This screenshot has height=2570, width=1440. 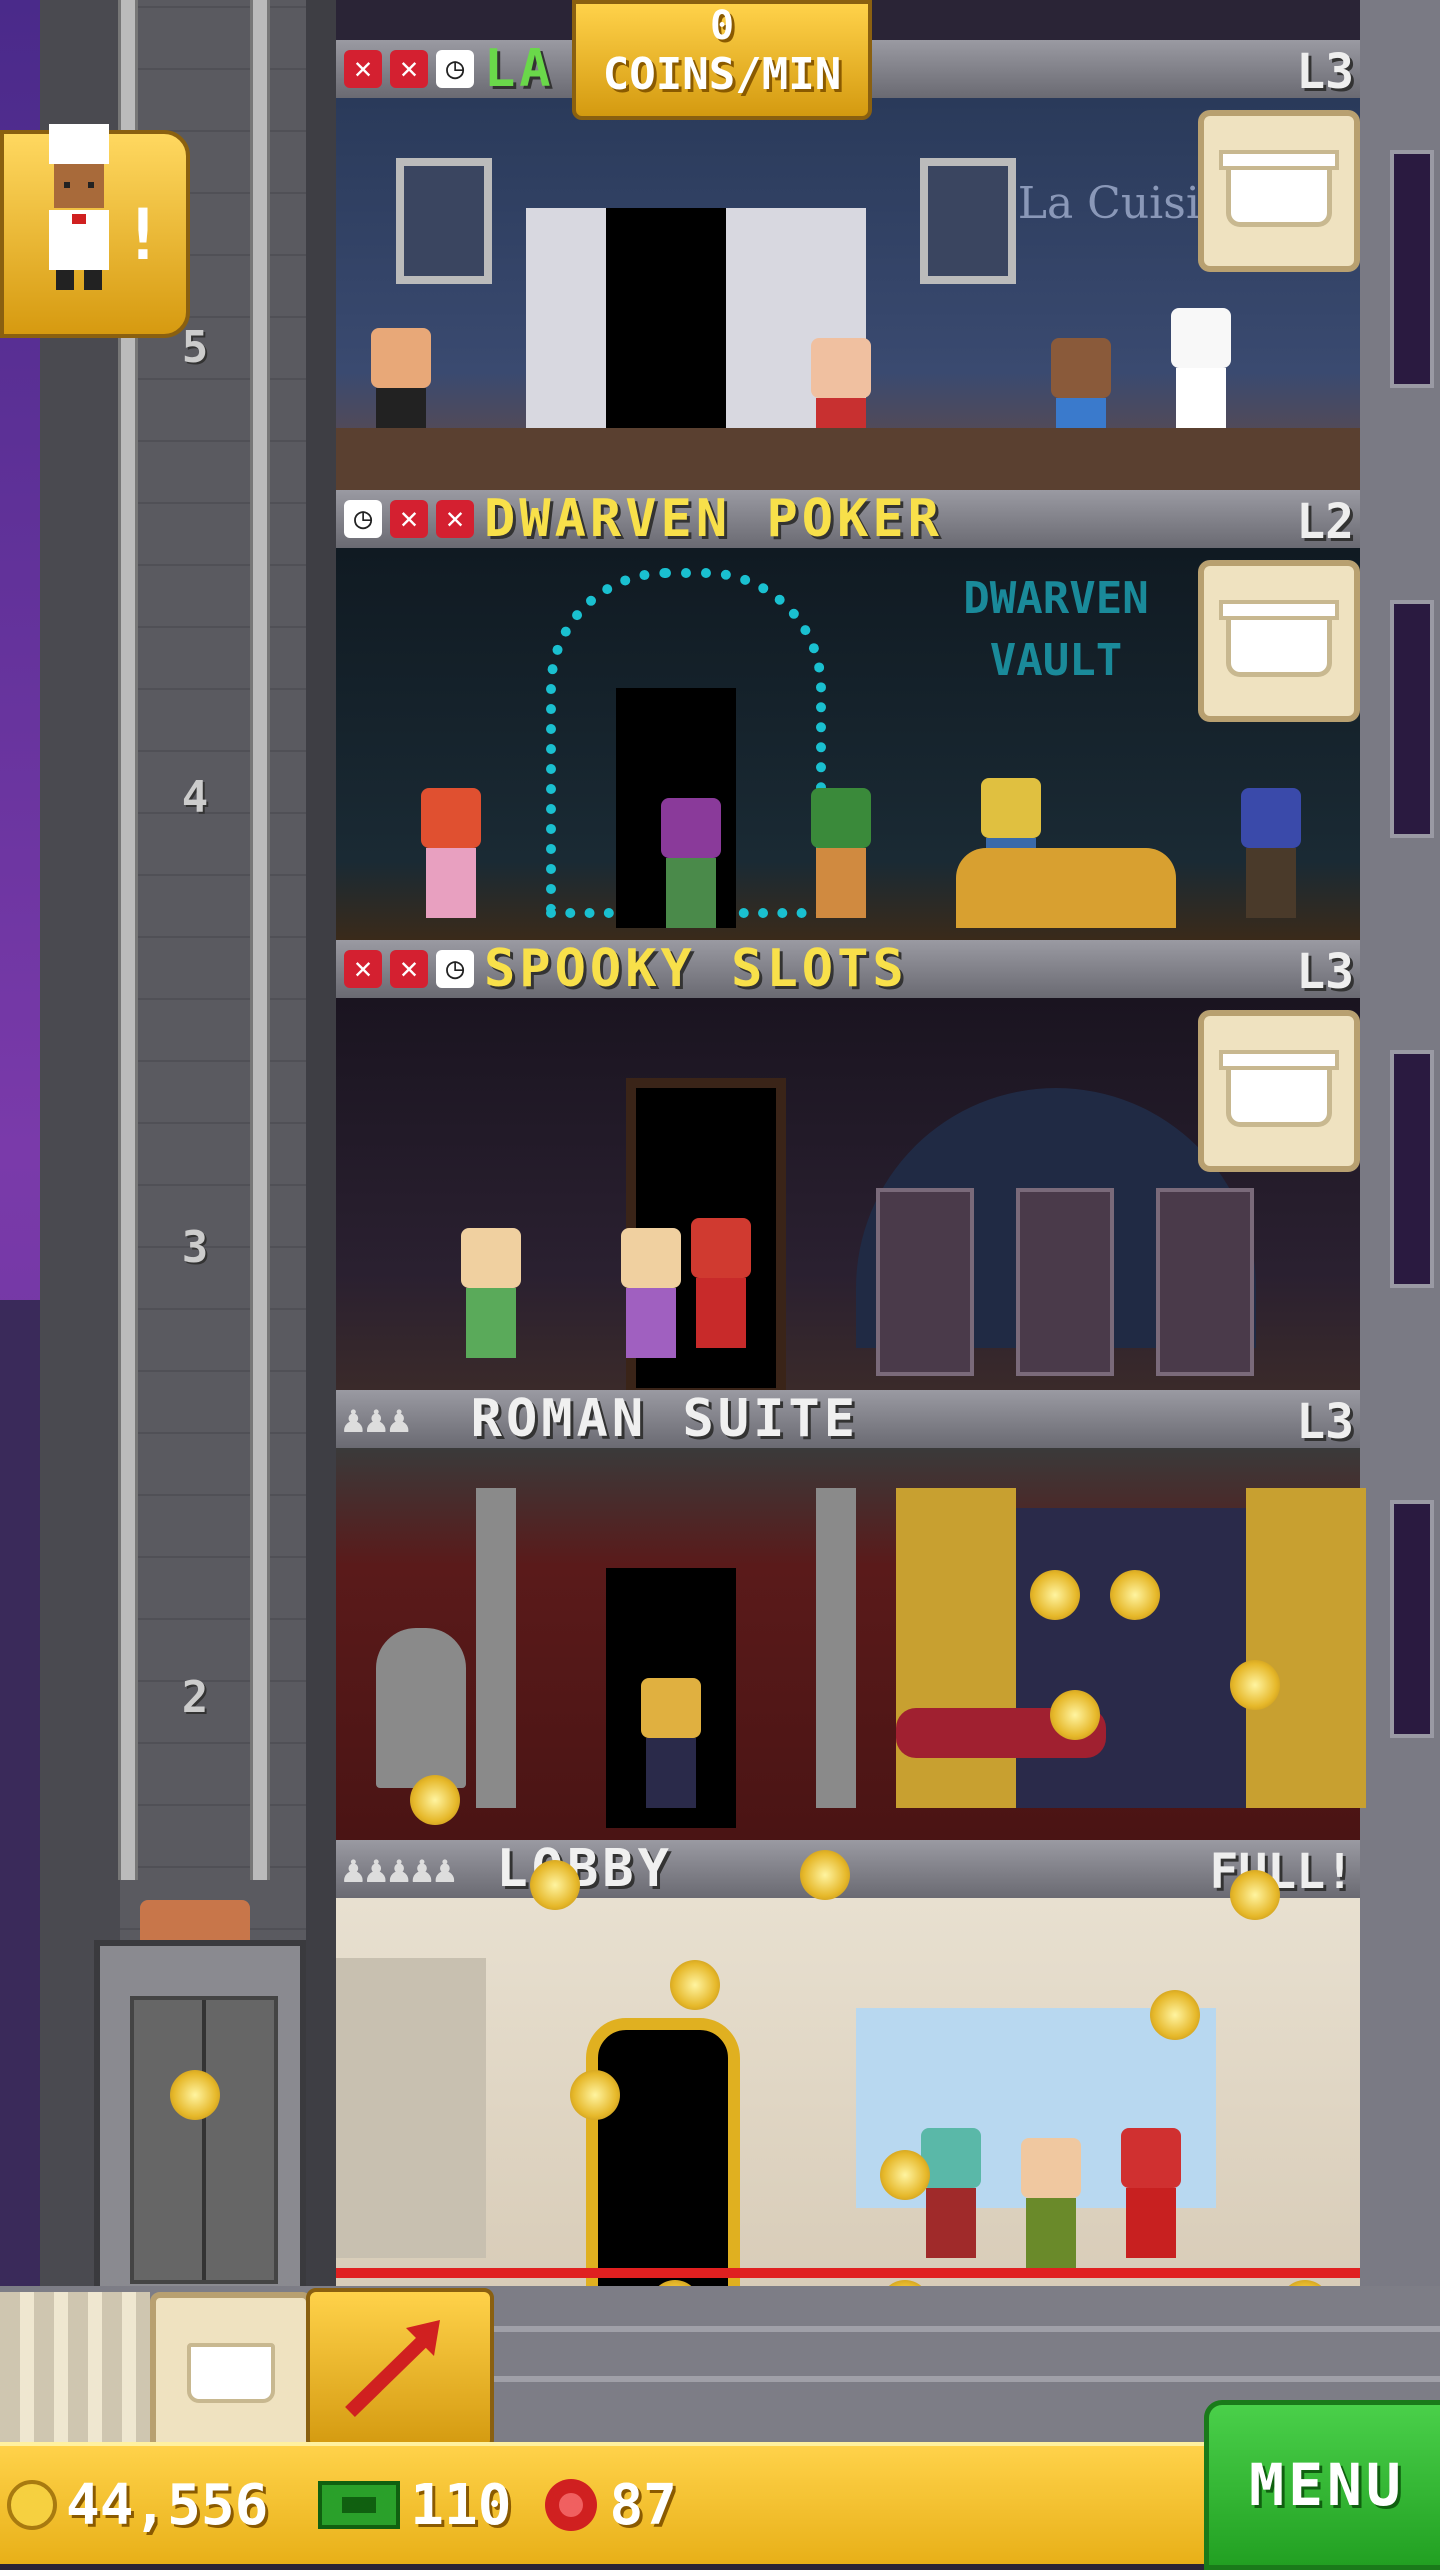 I want to click on coins-value: 44,556, so click(x=167, y=2505).